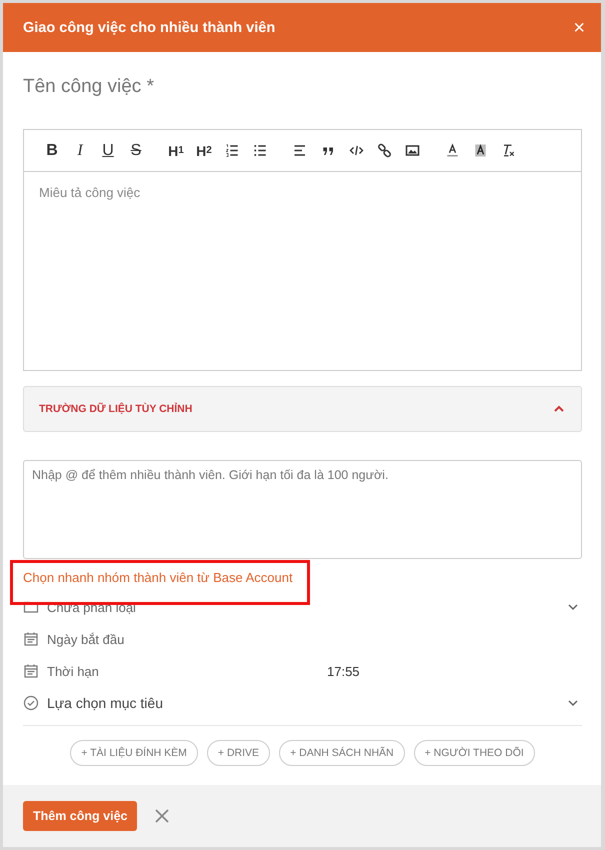 The height and width of the screenshot is (850, 605). What do you see at coordinates (134, 753) in the screenshot?
I see `add-chip: + TÀI LIỆU ĐÍNH KÈM` at bounding box center [134, 753].